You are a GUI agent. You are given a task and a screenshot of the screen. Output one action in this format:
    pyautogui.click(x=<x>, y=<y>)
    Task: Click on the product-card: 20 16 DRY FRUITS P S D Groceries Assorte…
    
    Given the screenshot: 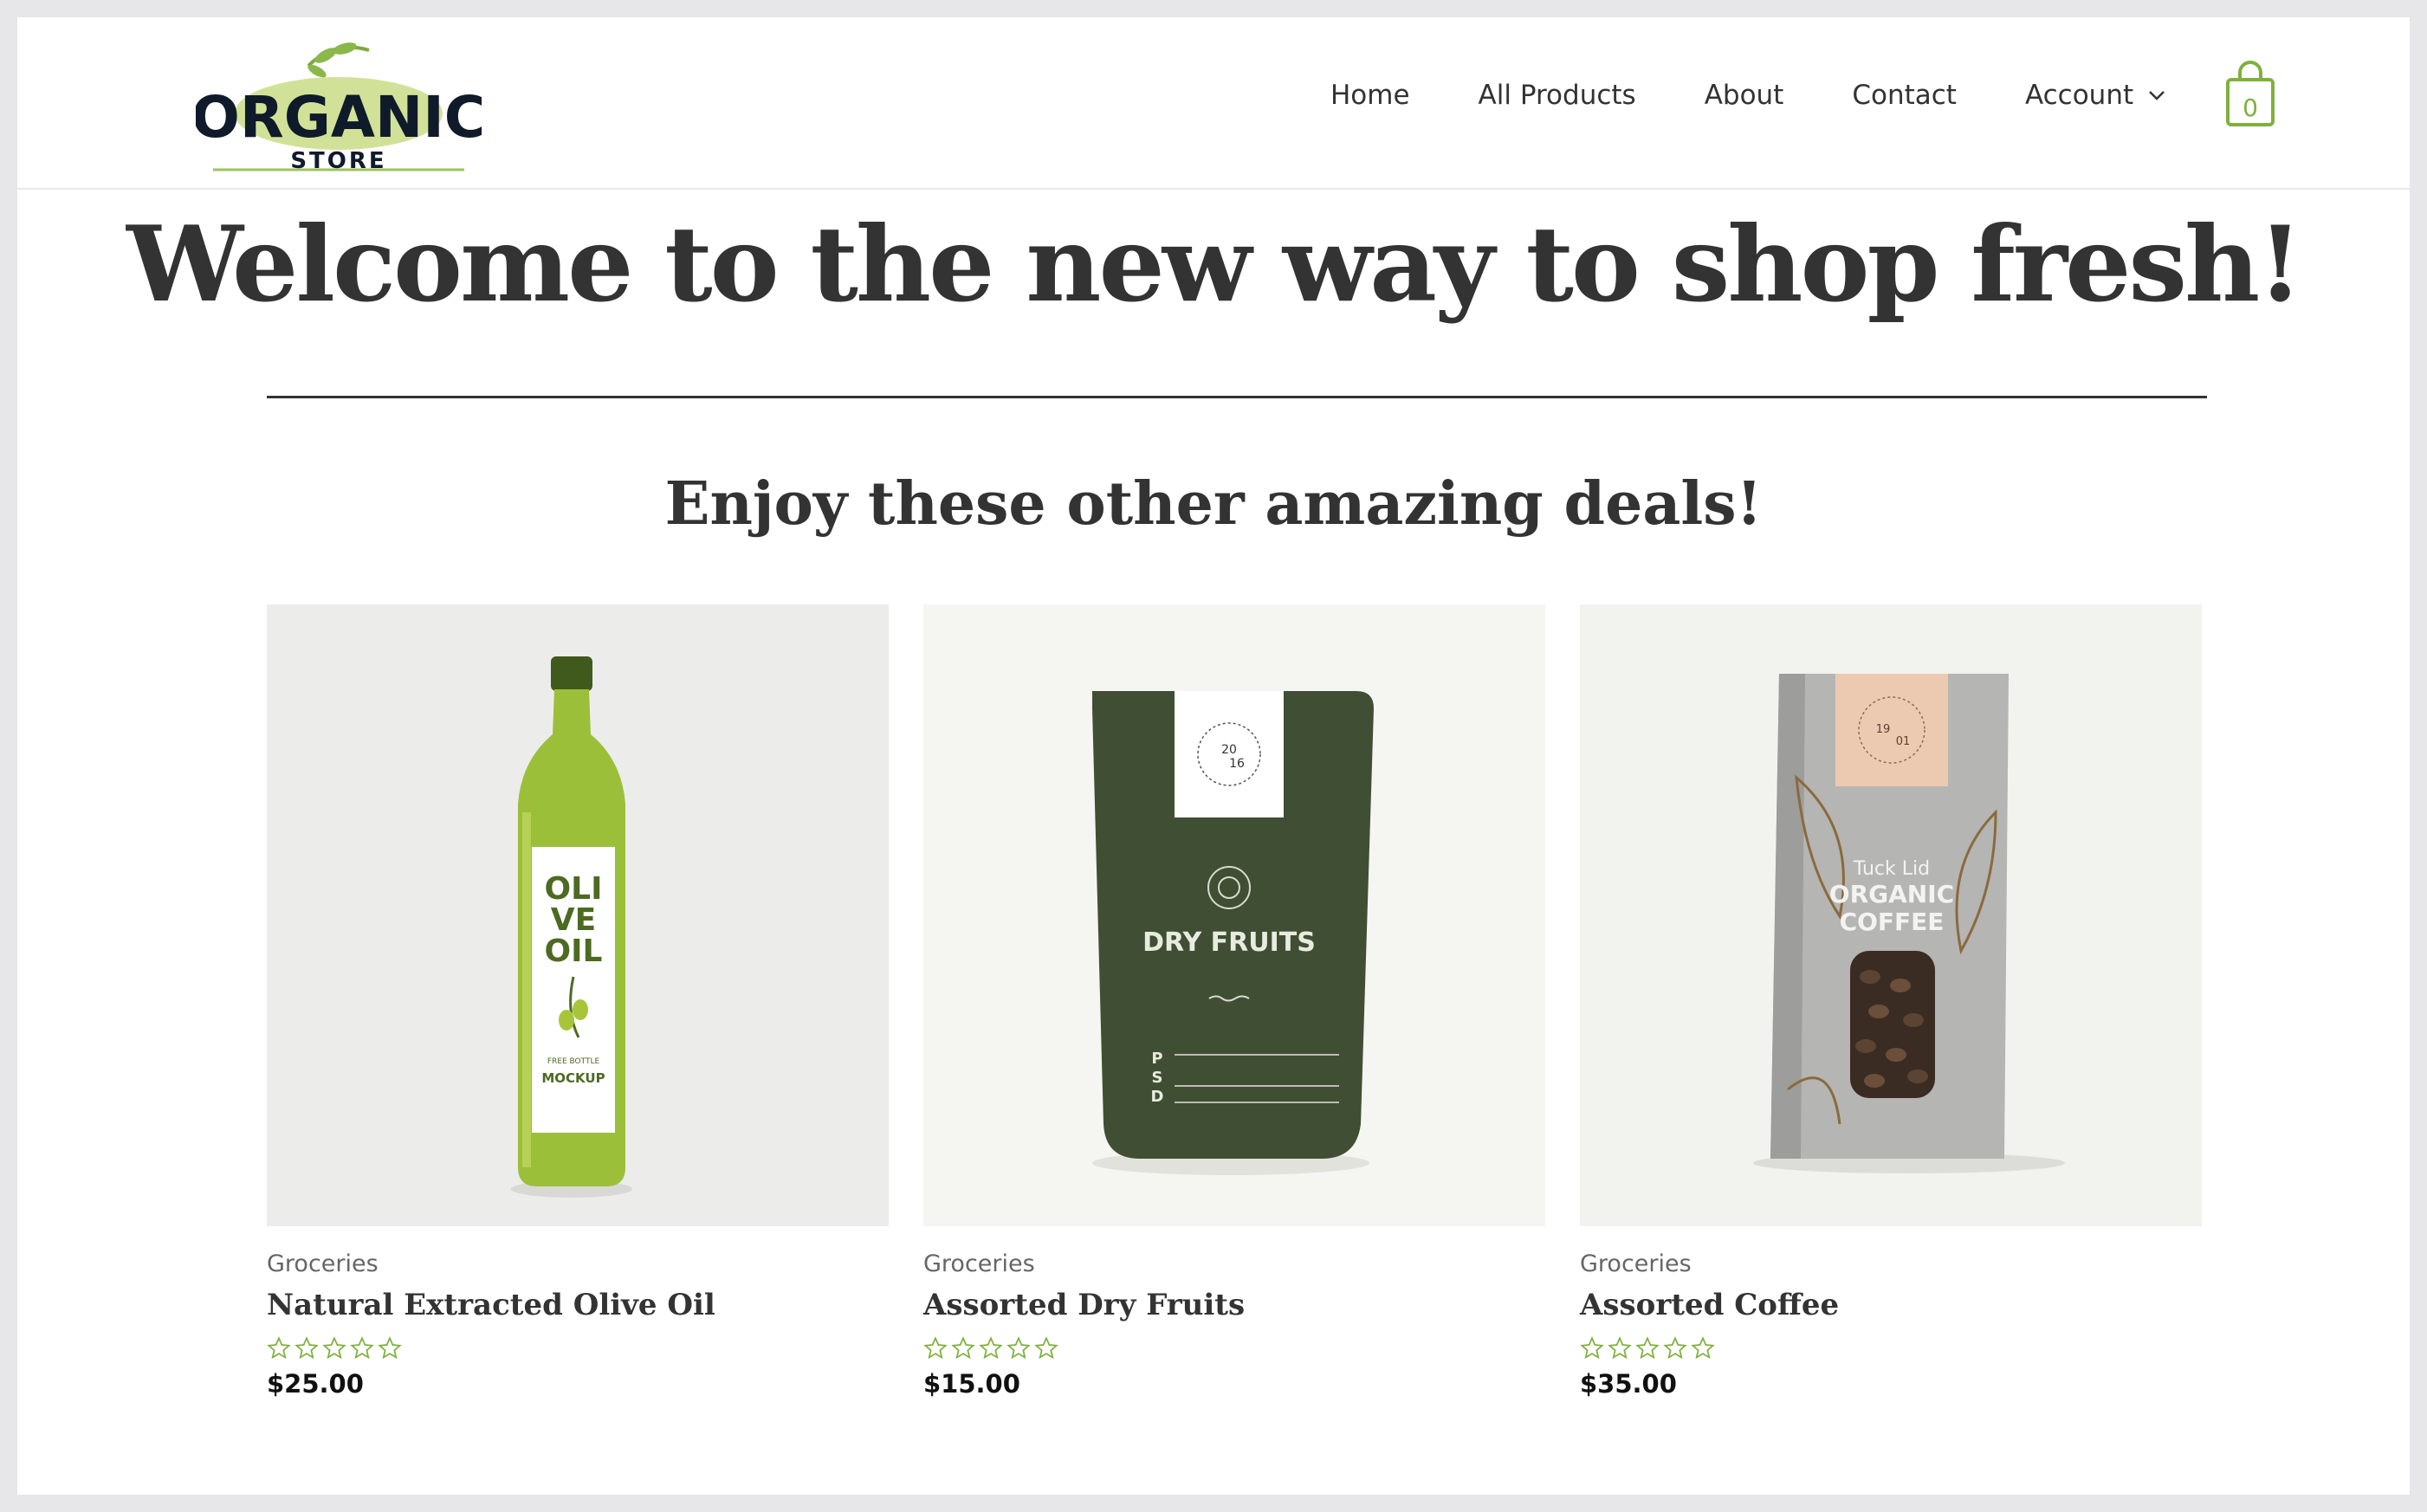 What is the action you would take?
    pyautogui.click(x=1234, y=1001)
    